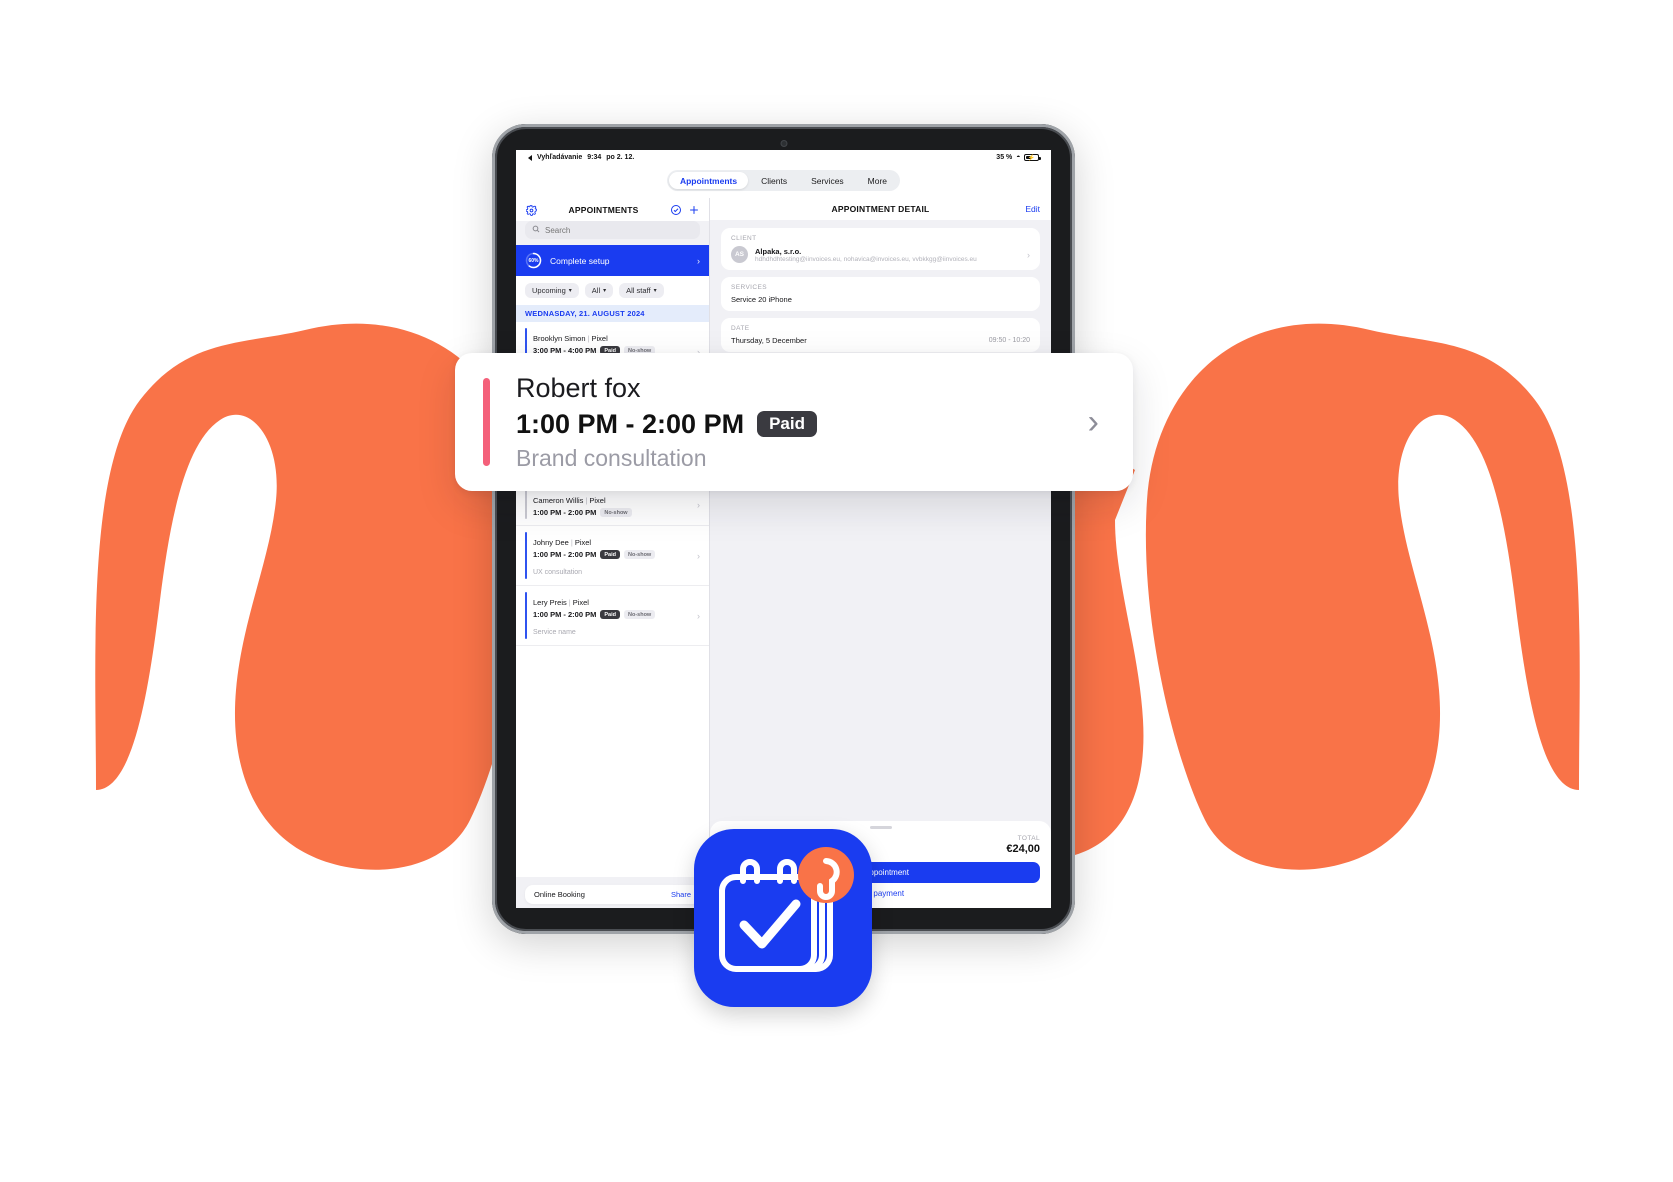 This screenshot has width=1673, height=1182. What do you see at coordinates (551, 542) in the screenshot?
I see `appointment-client: Johny Dee` at bounding box center [551, 542].